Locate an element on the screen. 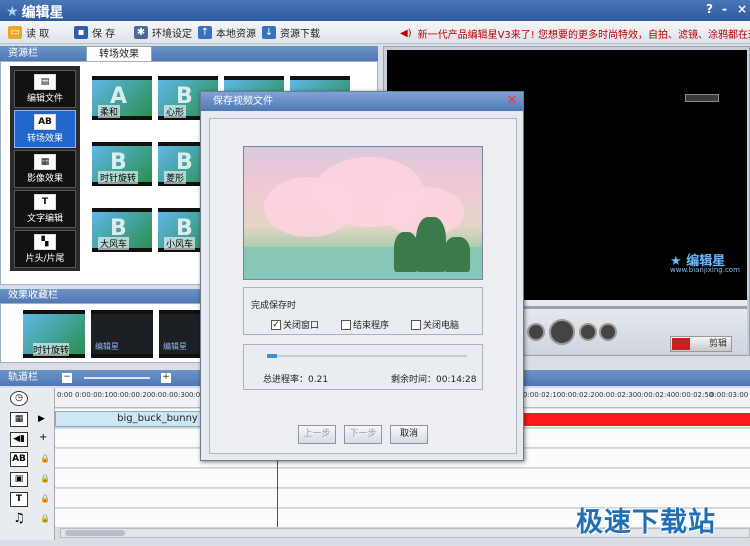  help-button: ? is located at coordinates (709, 9).